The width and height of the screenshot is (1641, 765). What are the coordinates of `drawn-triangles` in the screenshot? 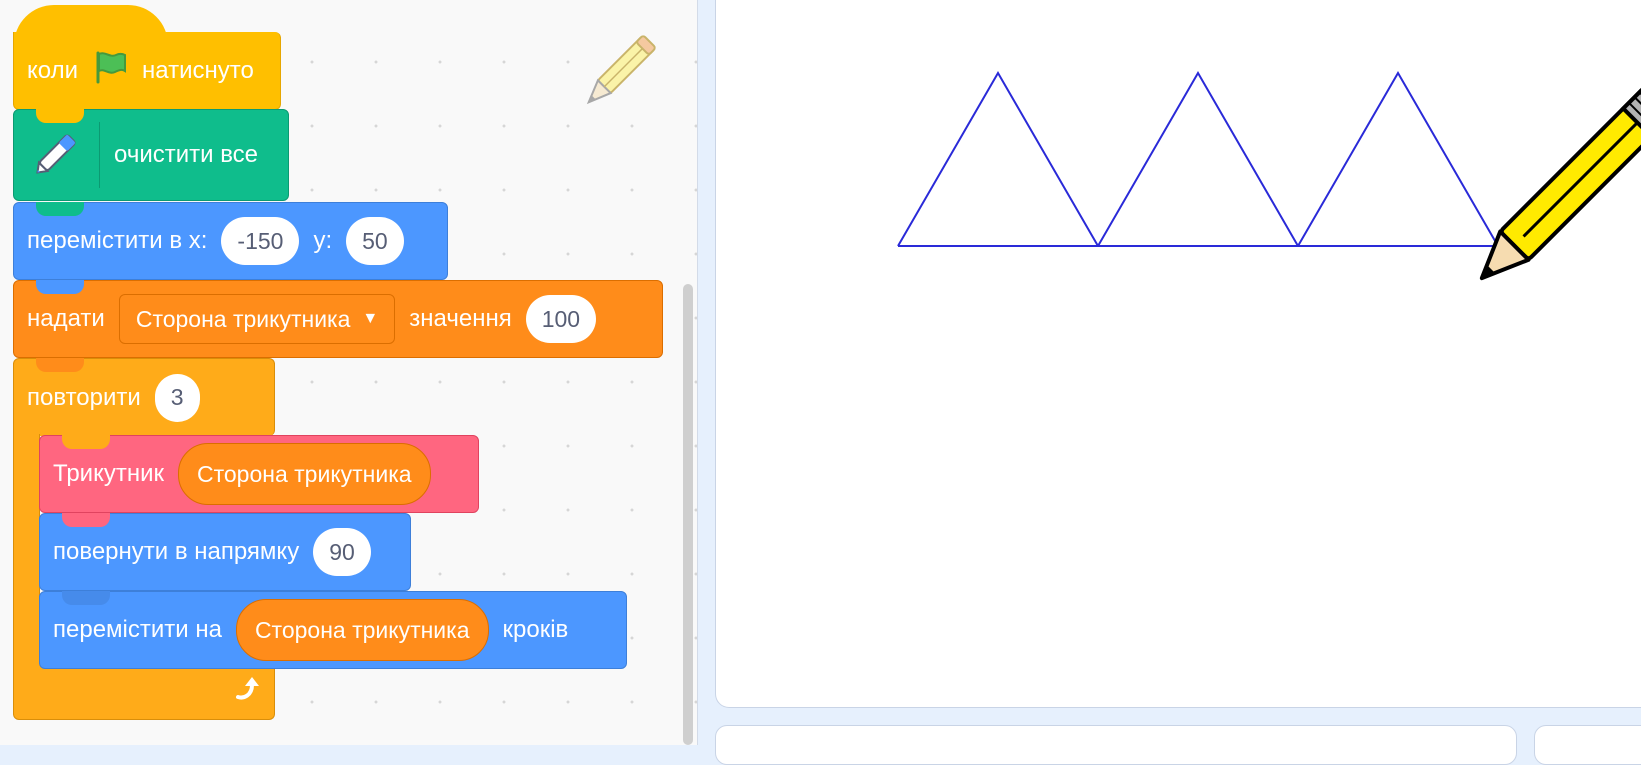 It's located at (1198, 159).